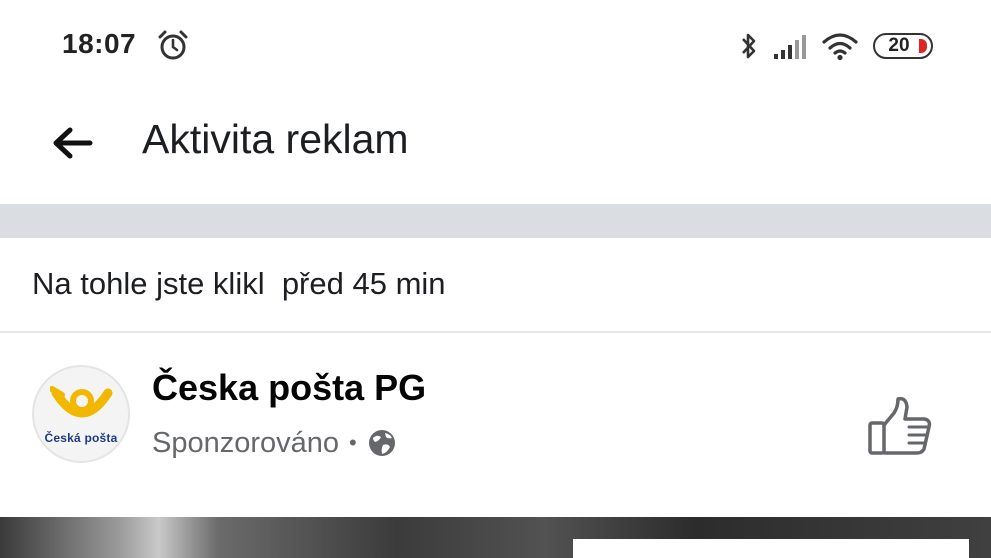 The height and width of the screenshot is (558, 991). I want to click on back-button, so click(72, 143).